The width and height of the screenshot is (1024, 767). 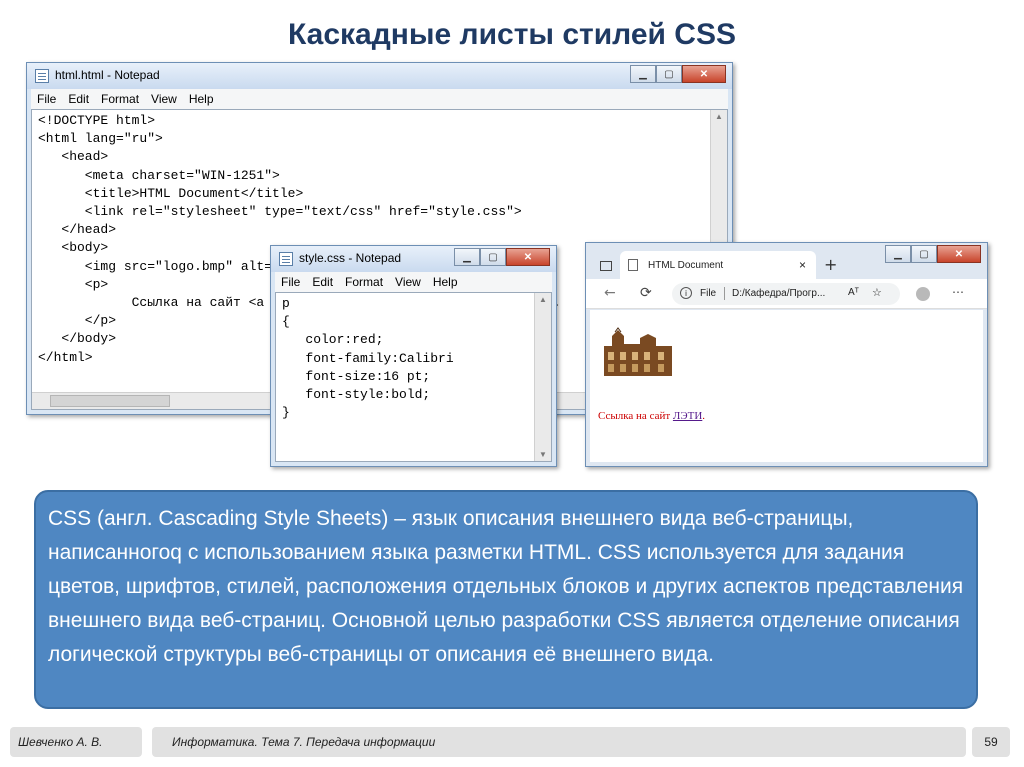 I want to click on new-tab-button: +, so click(x=830, y=264).